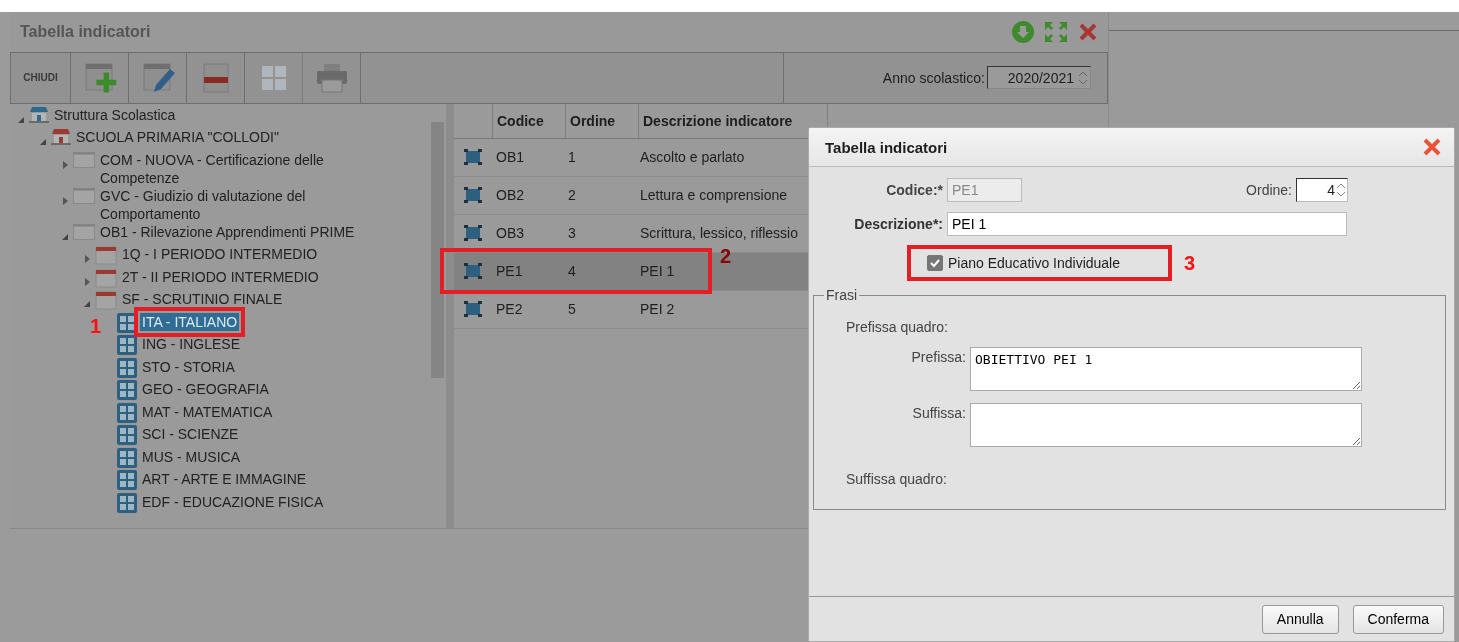 Image resolution: width=1459 pixels, height=642 pixels. Describe the element at coordinates (190, 434) in the screenshot. I see `tree-item: SCI - SCIENZE` at that location.